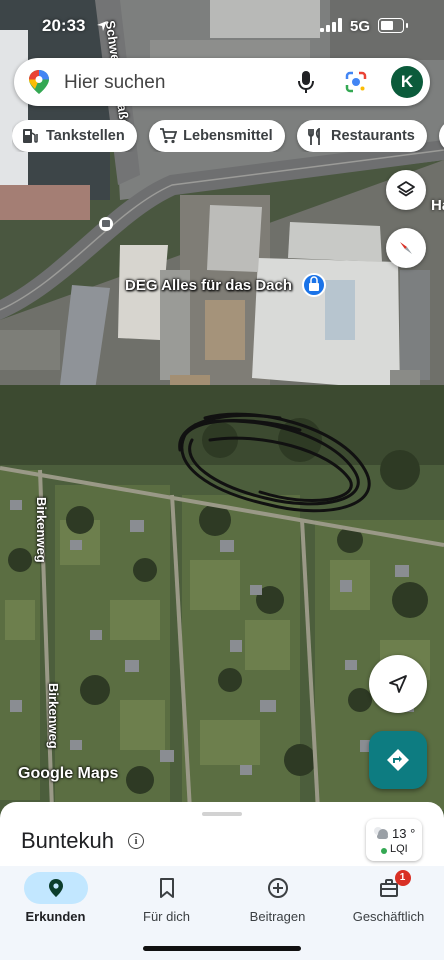 Image resolution: width=444 pixels, height=960 pixels. I want to click on nav-erkunden: Erkunden, so click(55, 902).